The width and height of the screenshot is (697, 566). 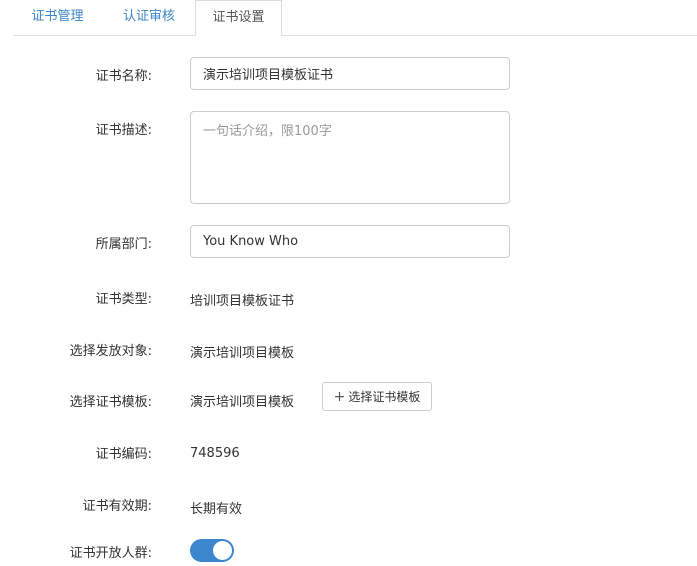 What do you see at coordinates (355, 18) in the screenshot?
I see `tab-bar: 证书管理 认证审核 证书设置` at bounding box center [355, 18].